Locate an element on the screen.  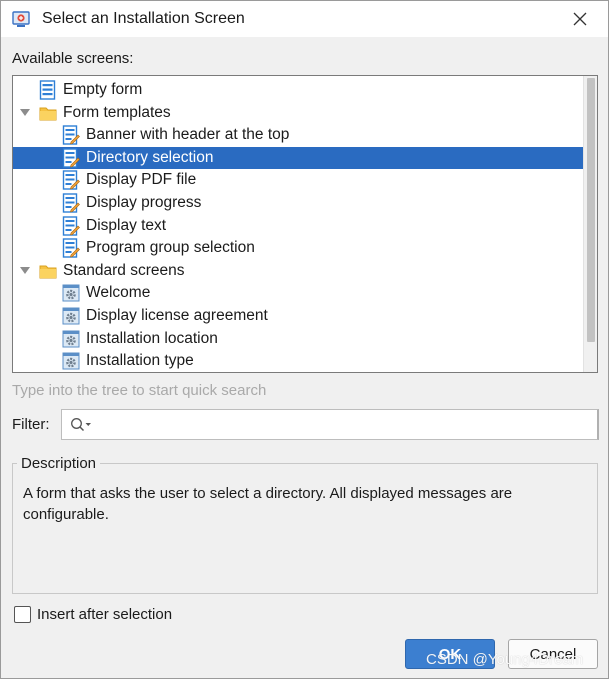
tree-item-label: Display license agreement is located at coordinates (177, 315).